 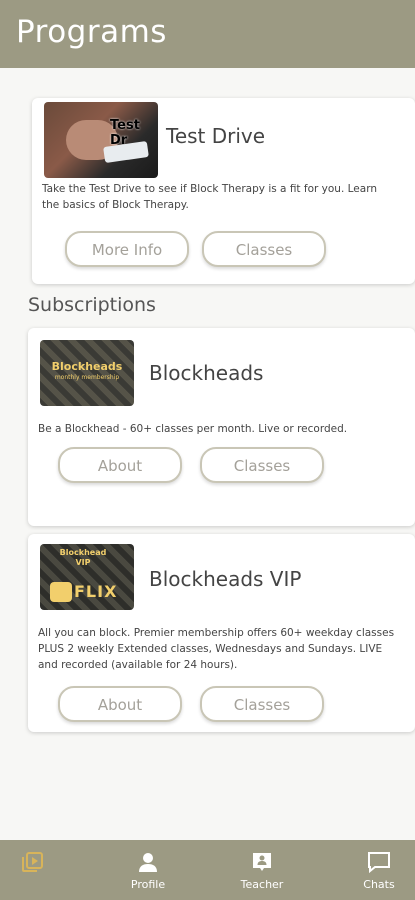 What do you see at coordinates (206, 373) in the screenshot?
I see `blockheads-title: Blockheads` at bounding box center [206, 373].